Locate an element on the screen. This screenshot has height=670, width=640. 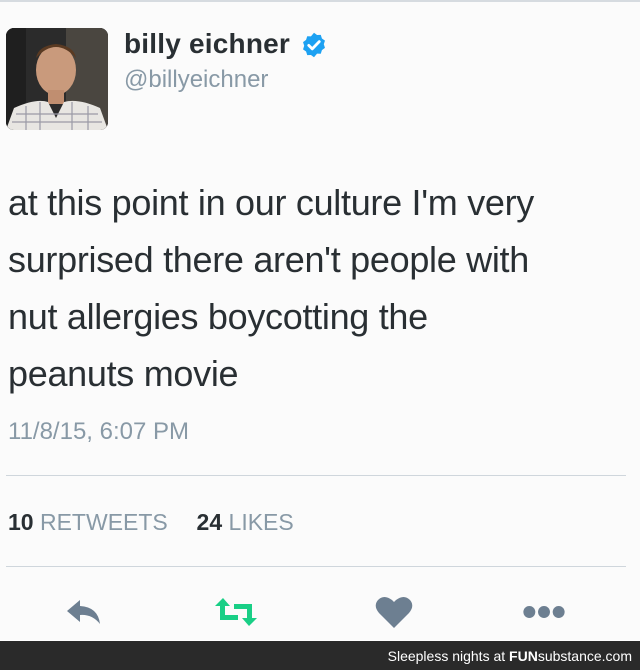
retweet-button is located at coordinates (236, 612).